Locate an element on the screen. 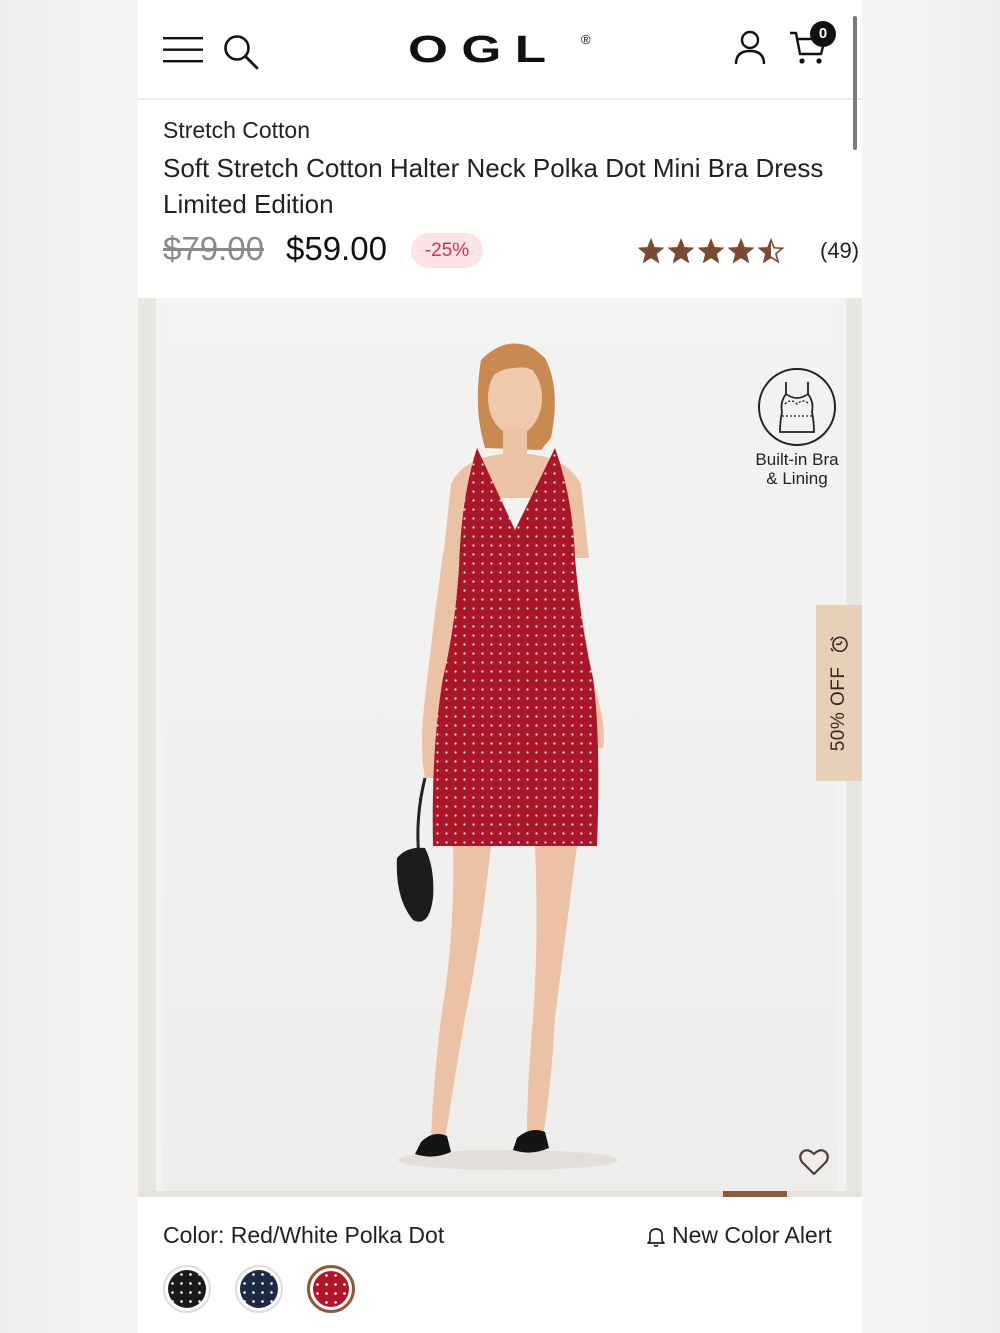 The height and width of the screenshot is (1333, 1000). model-in-dress-image is located at coordinates (507, 756).